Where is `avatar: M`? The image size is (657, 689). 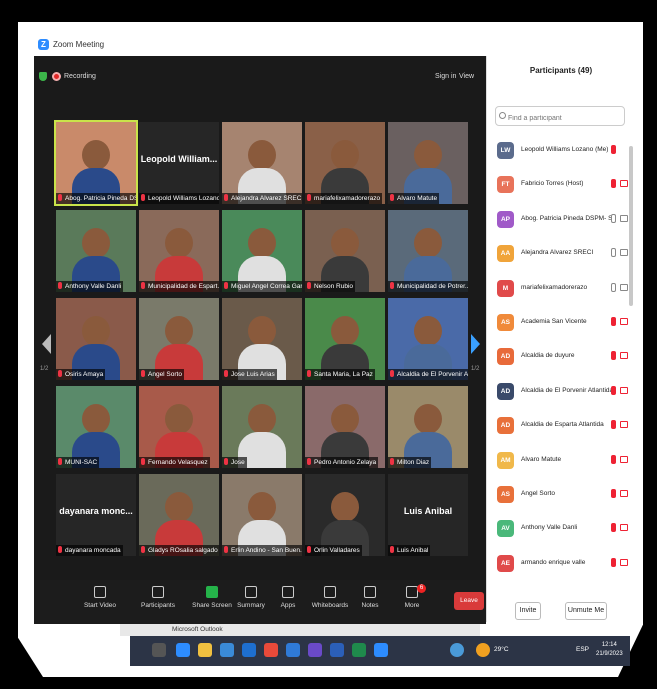
avatar: M is located at coordinates (505, 288).